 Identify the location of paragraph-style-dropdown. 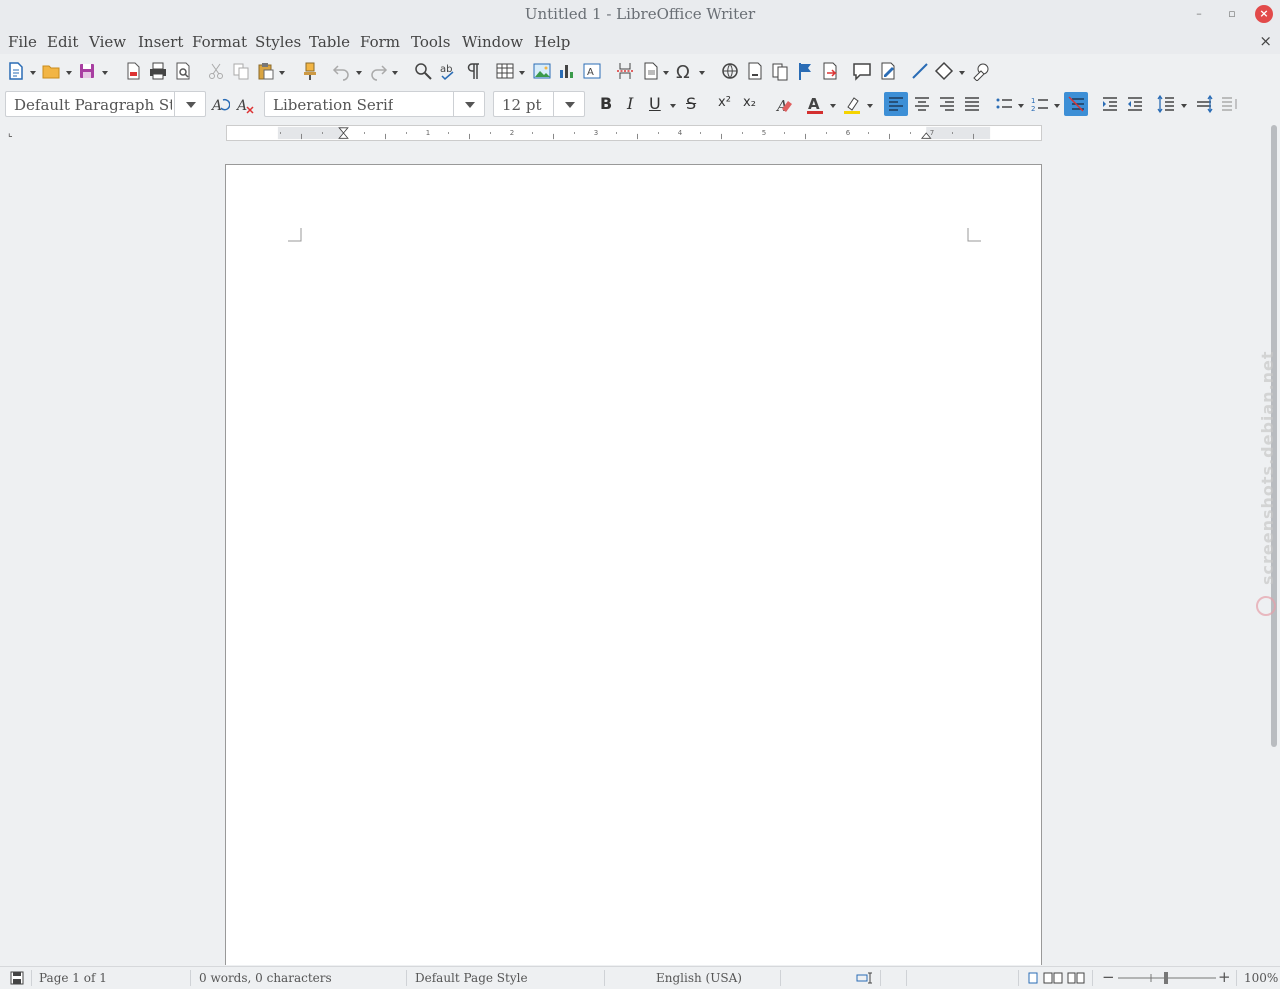
(189, 104).